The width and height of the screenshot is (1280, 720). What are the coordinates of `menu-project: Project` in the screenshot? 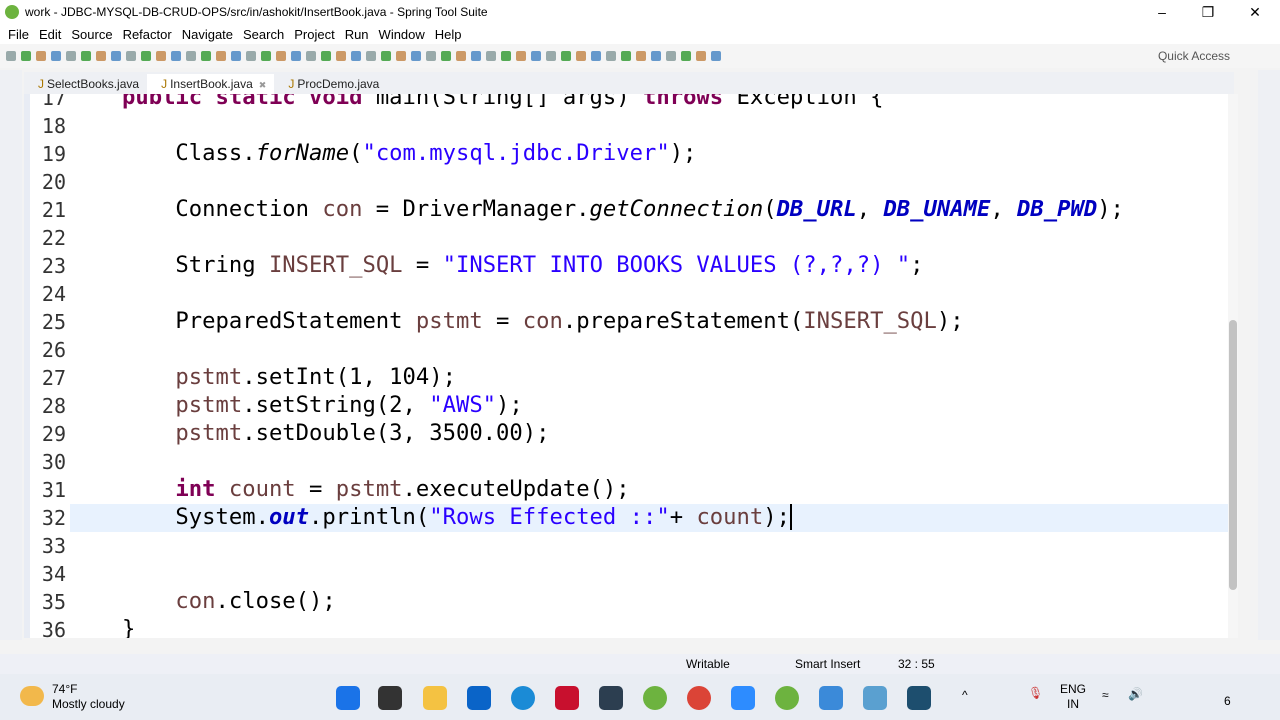 It's located at (314, 34).